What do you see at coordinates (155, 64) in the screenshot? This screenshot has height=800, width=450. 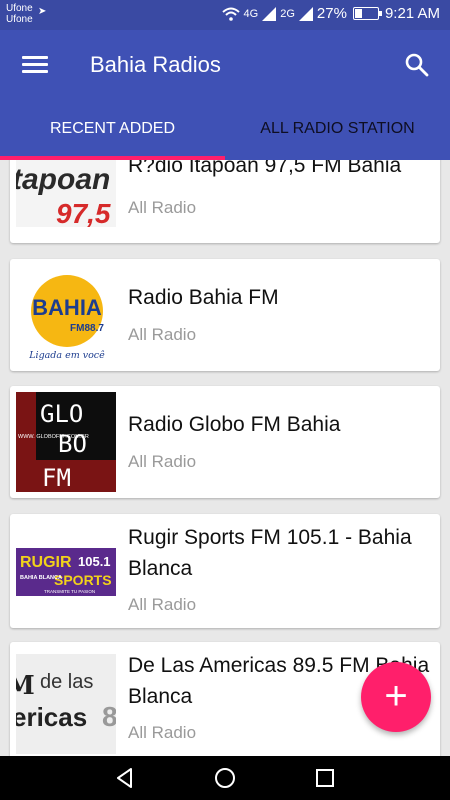 I see `app-title: Bahia Radios` at bounding box center [155, 64].